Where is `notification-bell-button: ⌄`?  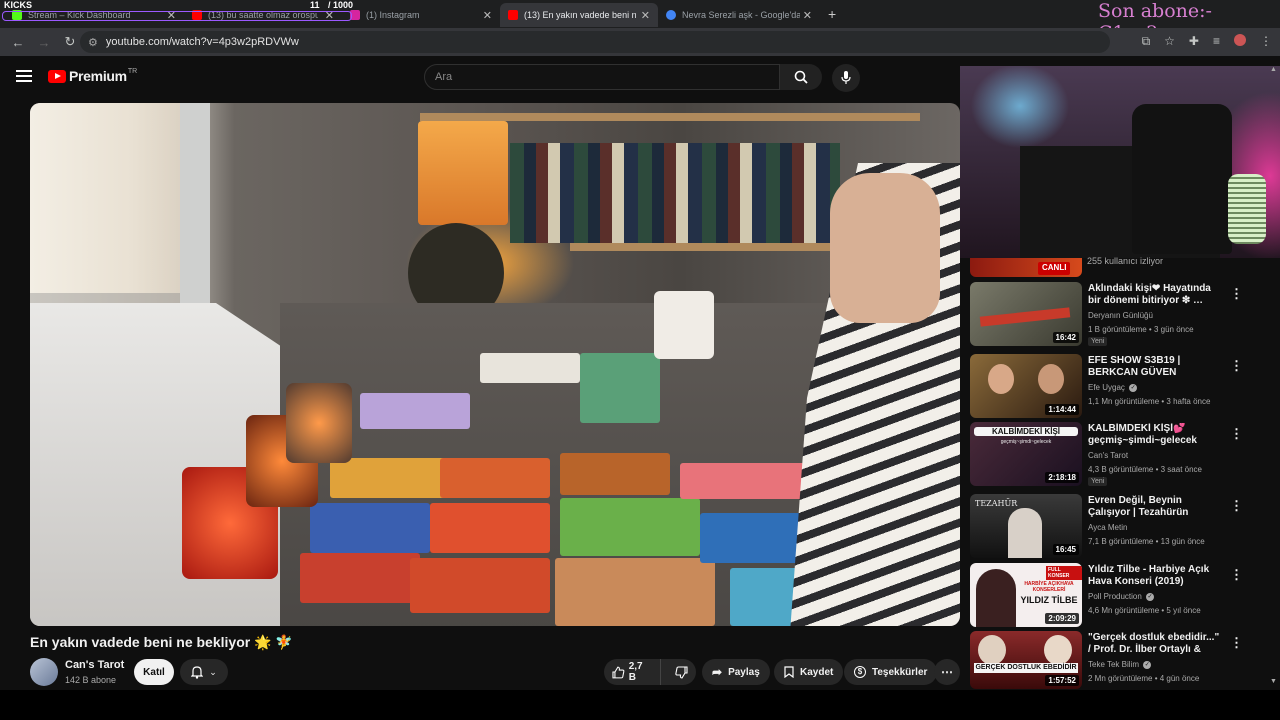
notification-bell-button: ⌄ is located at coordinates (204, 672).